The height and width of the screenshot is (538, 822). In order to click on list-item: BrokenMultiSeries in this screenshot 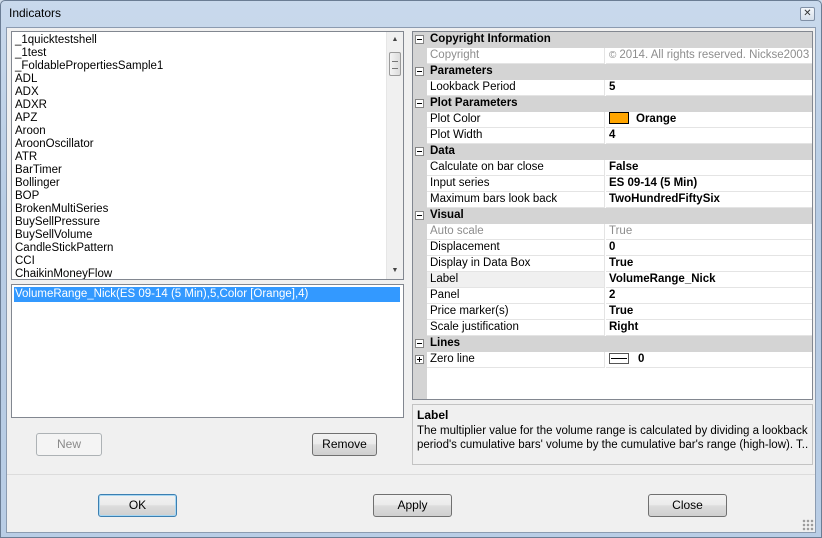, I will do `click(89, 209)`.